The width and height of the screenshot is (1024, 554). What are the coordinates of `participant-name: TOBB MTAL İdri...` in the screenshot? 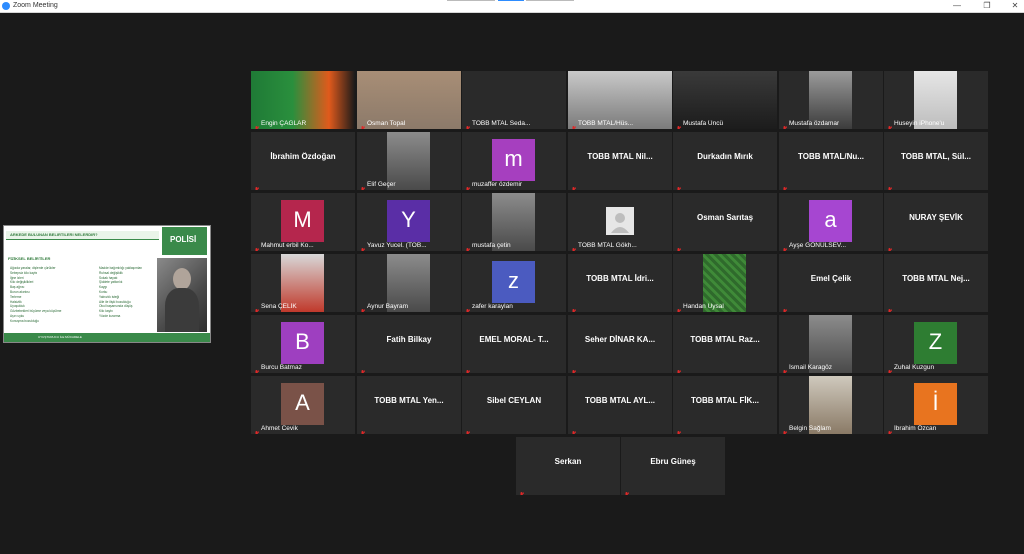 It's located at (620, 278).